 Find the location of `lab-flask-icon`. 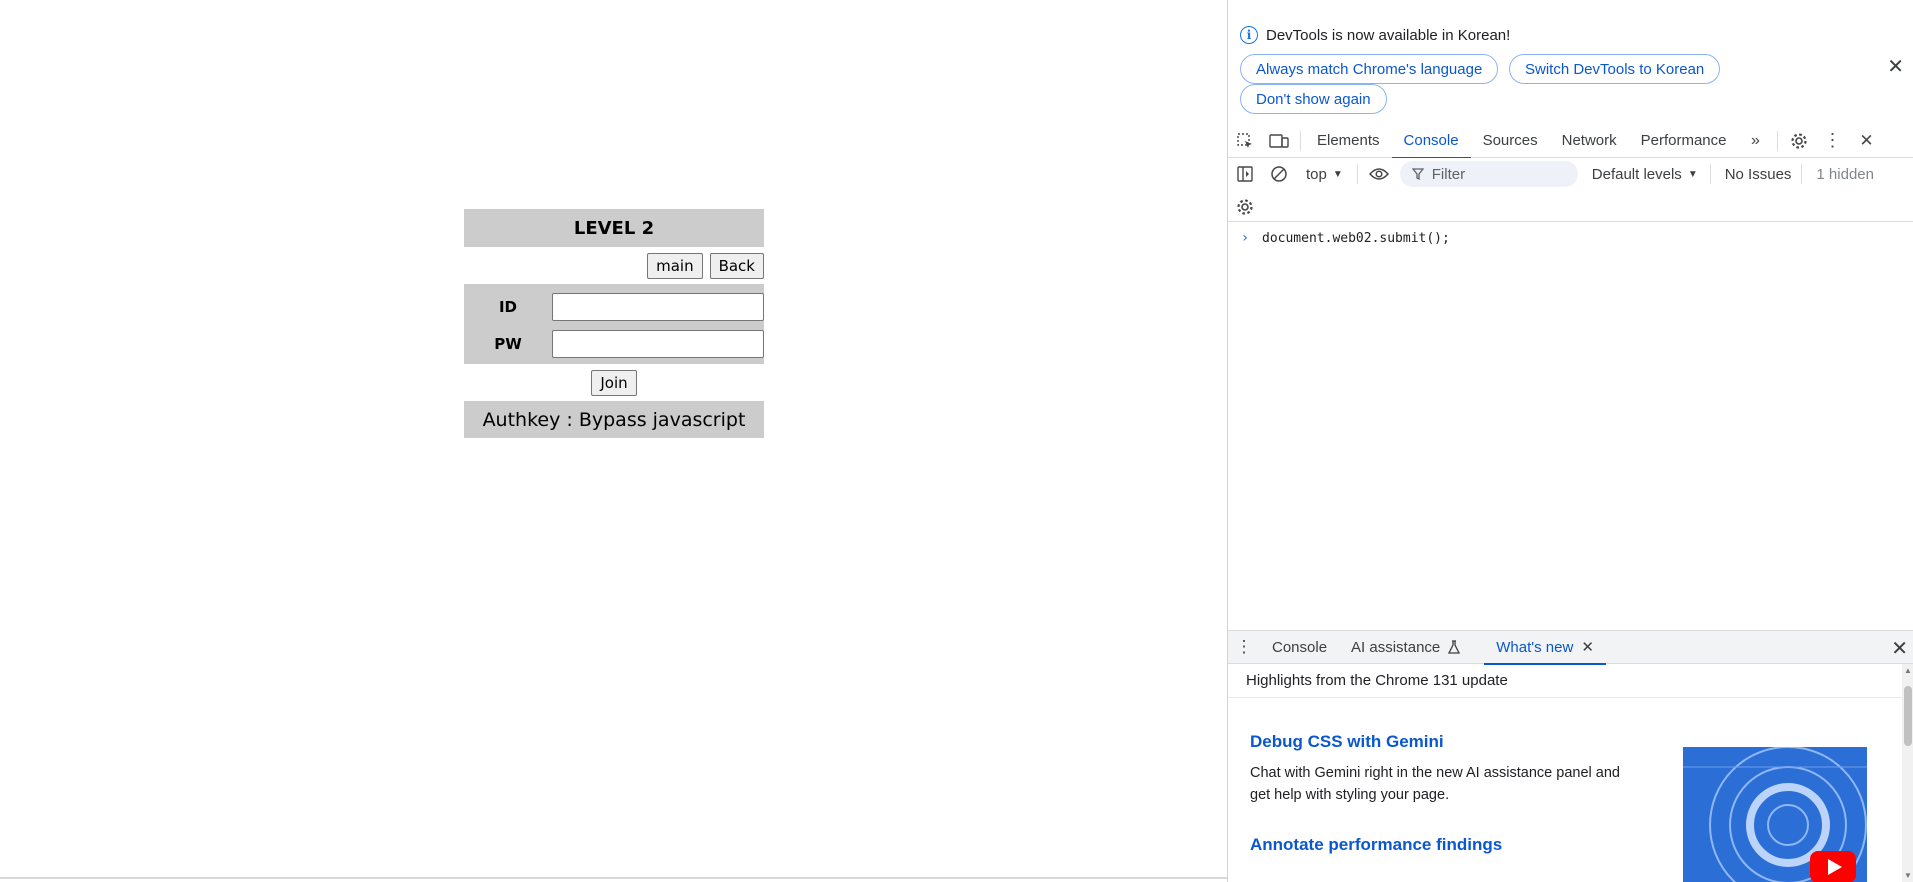

lab-flask-icon is located at coordinates (1454, 647).